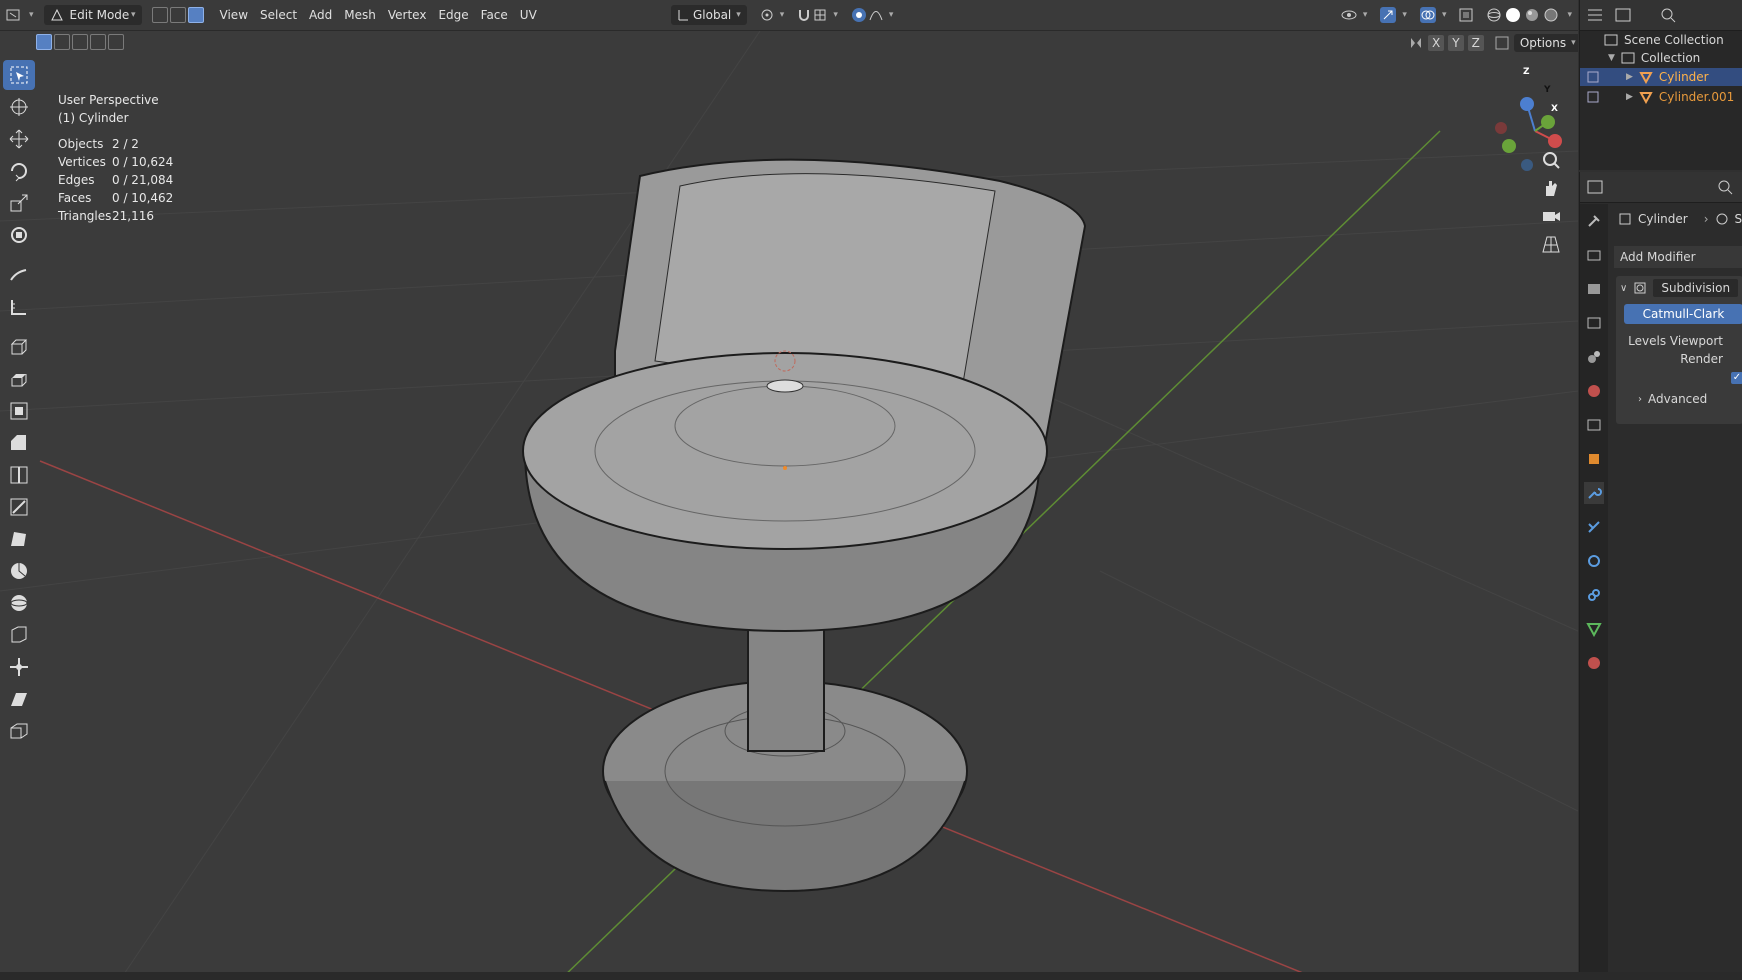  I want to click on proportional-editing-button: ▾, so click(872, 15).